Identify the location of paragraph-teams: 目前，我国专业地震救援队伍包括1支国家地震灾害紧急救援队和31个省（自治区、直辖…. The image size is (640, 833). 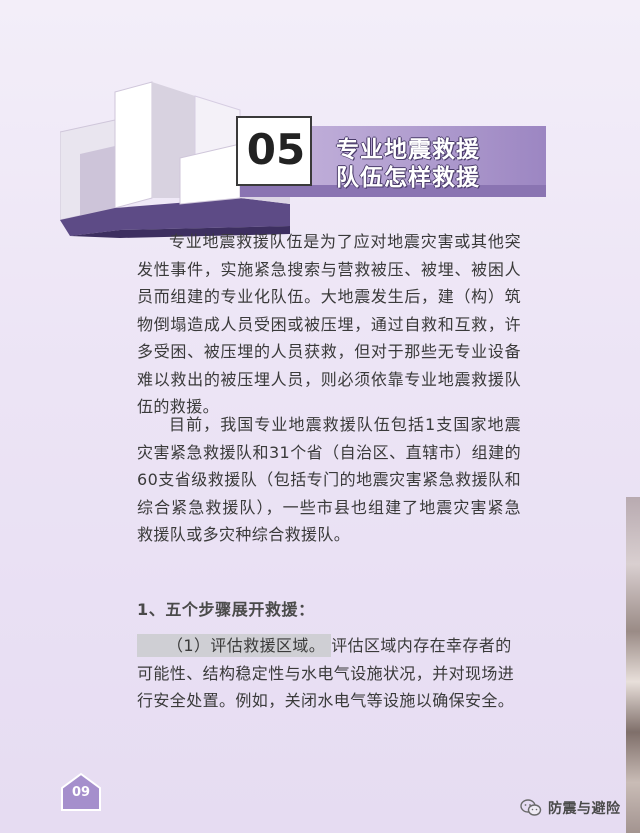
(329, 479).